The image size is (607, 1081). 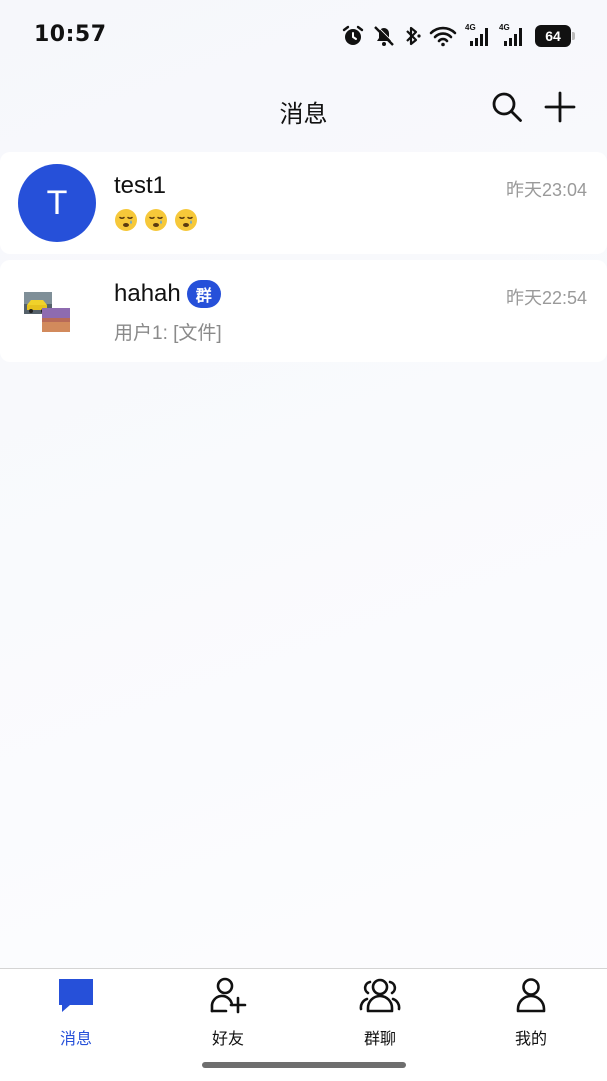 What do you see at coordinates (57, 203) in the screenshot?
I see `avatar: T` at bounding box center [57, 203].